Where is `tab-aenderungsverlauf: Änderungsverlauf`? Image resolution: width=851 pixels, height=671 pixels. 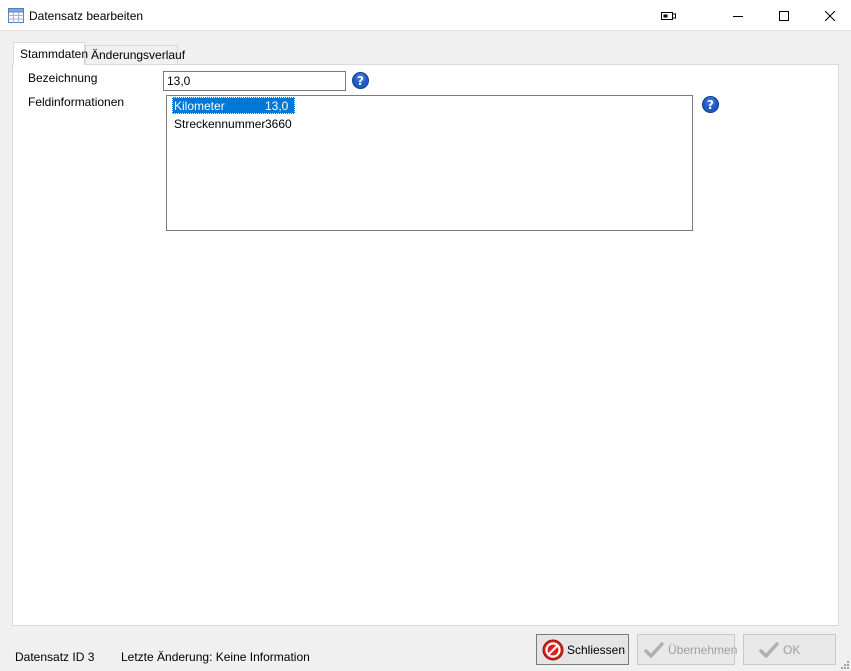 tab-aenderungsverlauf: Änderungsverlauf is located at coordinates (135, 55).